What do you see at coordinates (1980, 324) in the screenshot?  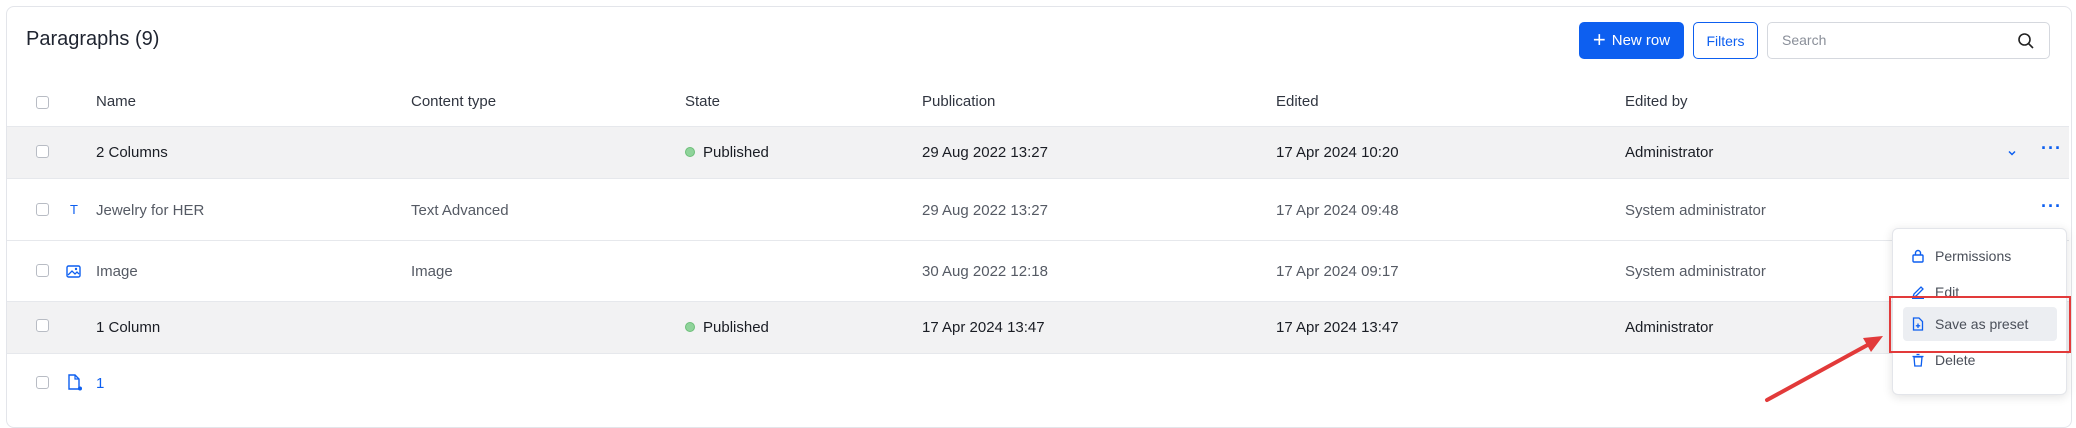 I see `highlight-box` at bounding box center [1980, 324].